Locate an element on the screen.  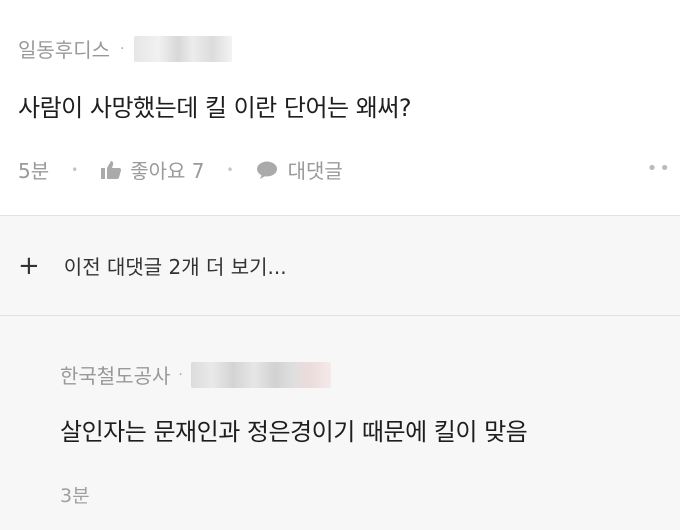
like-button: 좋아요 7 is located at coordinates (152, 169).